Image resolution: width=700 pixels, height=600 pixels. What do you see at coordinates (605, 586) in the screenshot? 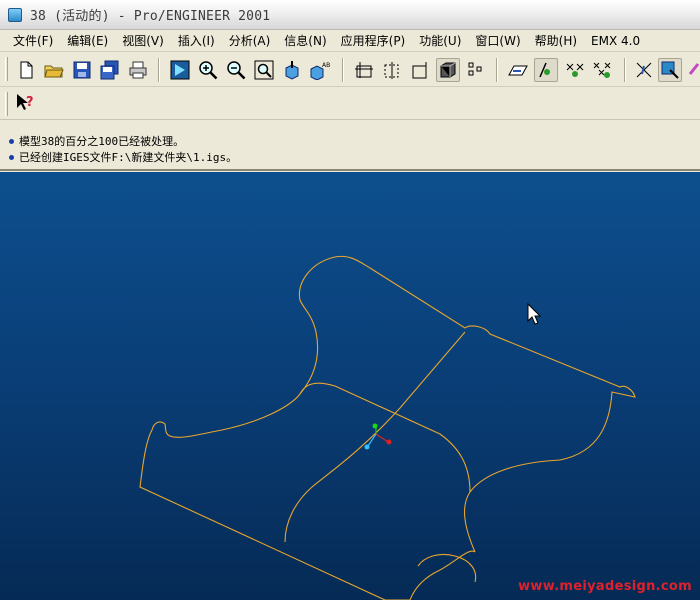
I see `watermark-text: www.meiyadesign.com` at bounding box center [605, 586].